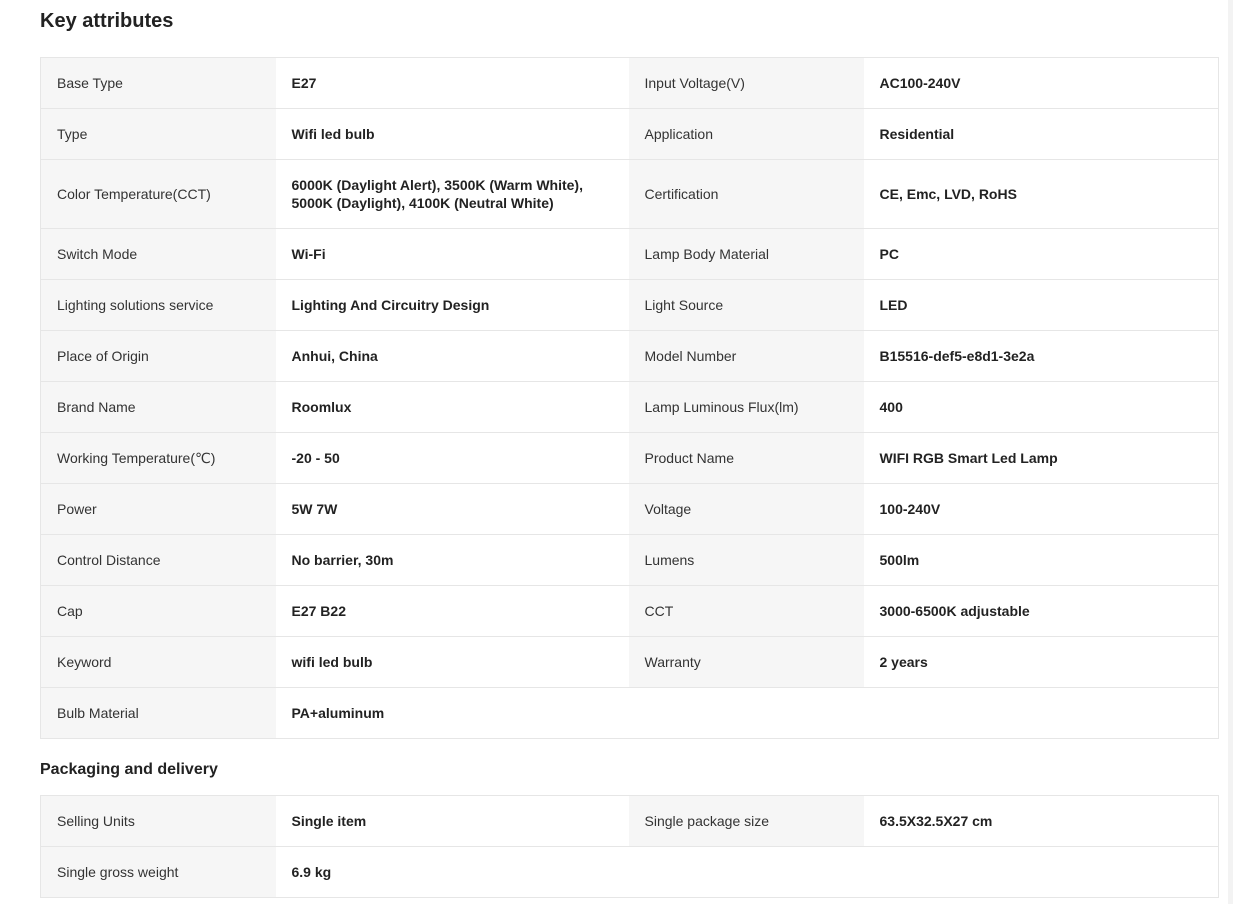 This screenshot has height=904, width=1233. I want to click on attribute-label: Switch Mode, so click(158, 254).